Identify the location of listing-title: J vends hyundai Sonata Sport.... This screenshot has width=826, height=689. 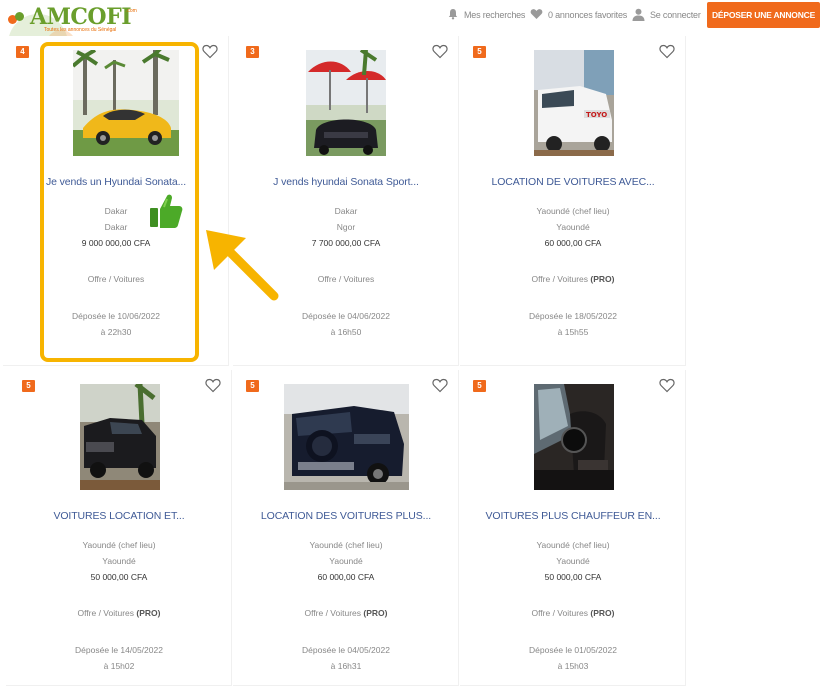
(346, 182).